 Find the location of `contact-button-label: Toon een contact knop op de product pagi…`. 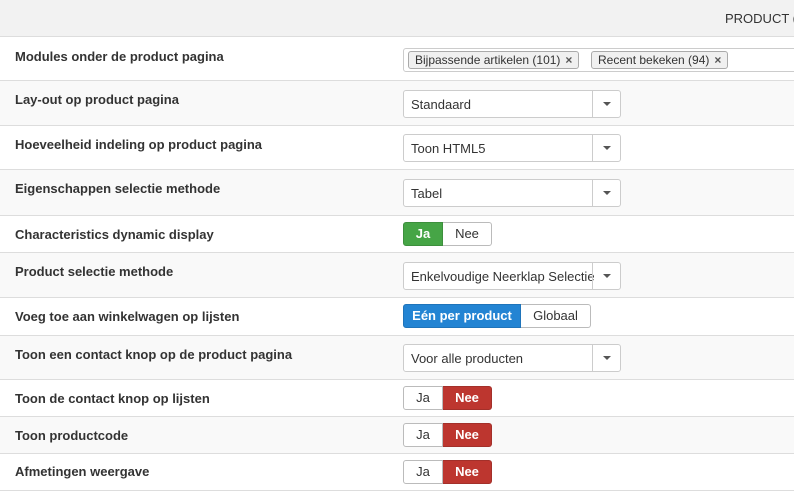

contact-button-label: Toon een contact knop op de product pagi… is located at coordinates (154, 354).